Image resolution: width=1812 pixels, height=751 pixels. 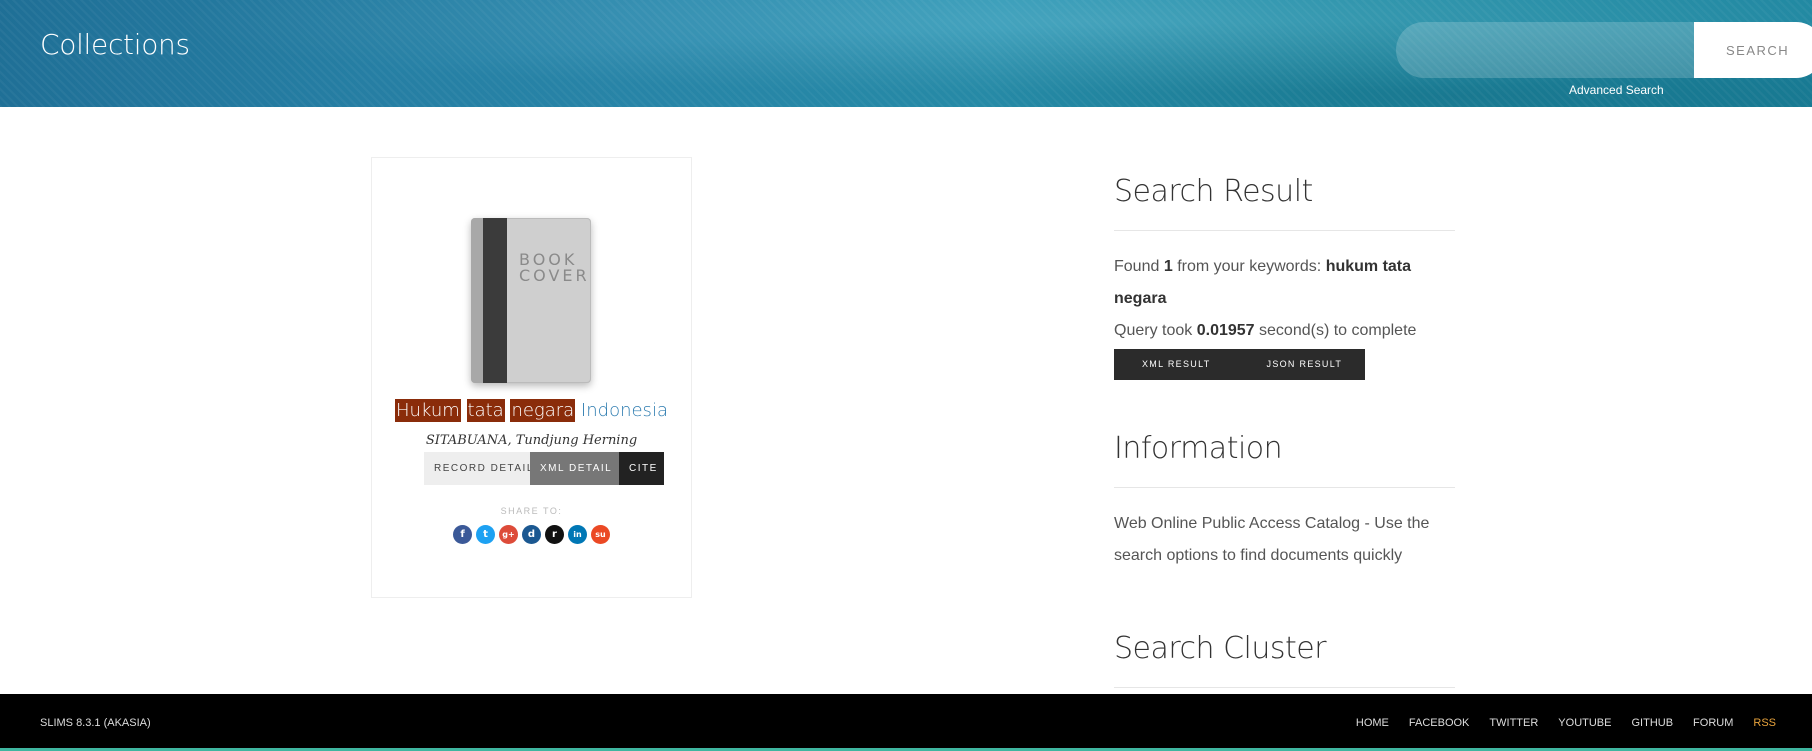 What do you see at coordinates (1372, 723) in the screenshot?
I see `footer-link-home: HOME` at bounding box center [1372, 723].